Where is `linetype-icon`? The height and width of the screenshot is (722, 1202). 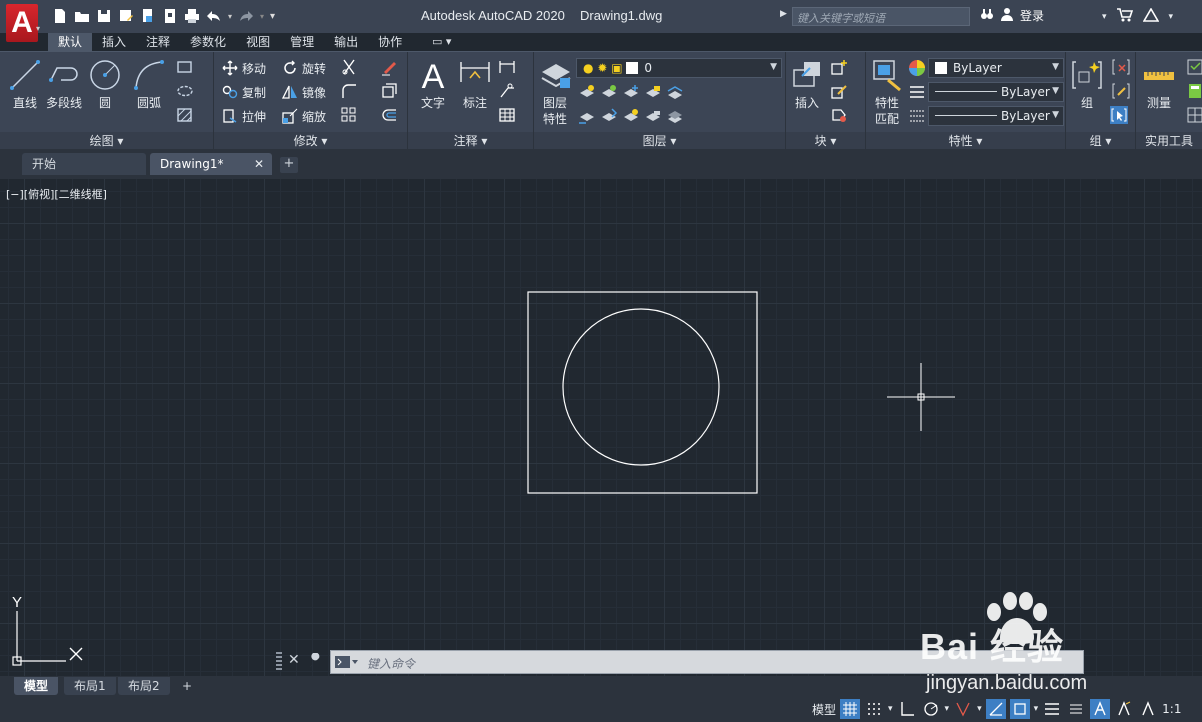 linetype-icon is located at coordinates (917, 92).